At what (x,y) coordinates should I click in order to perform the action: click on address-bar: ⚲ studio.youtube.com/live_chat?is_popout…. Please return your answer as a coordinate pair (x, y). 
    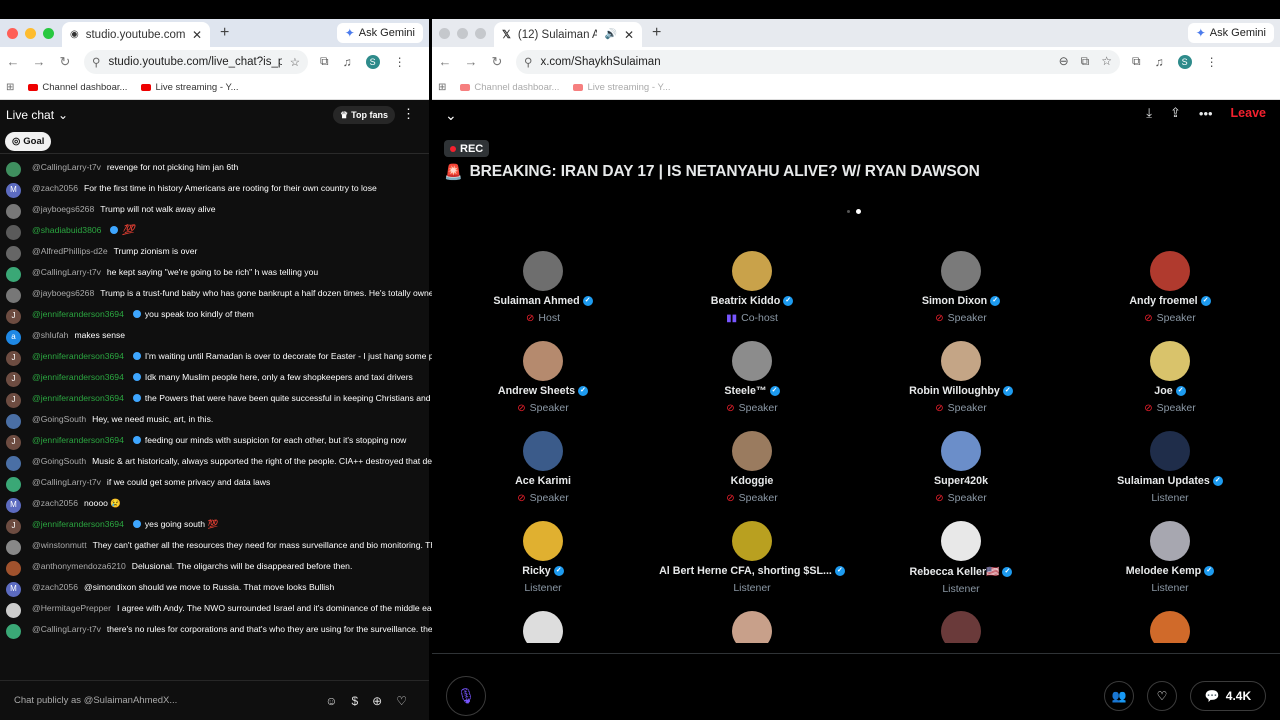
    Looking at the image, I should click on (196, 61).